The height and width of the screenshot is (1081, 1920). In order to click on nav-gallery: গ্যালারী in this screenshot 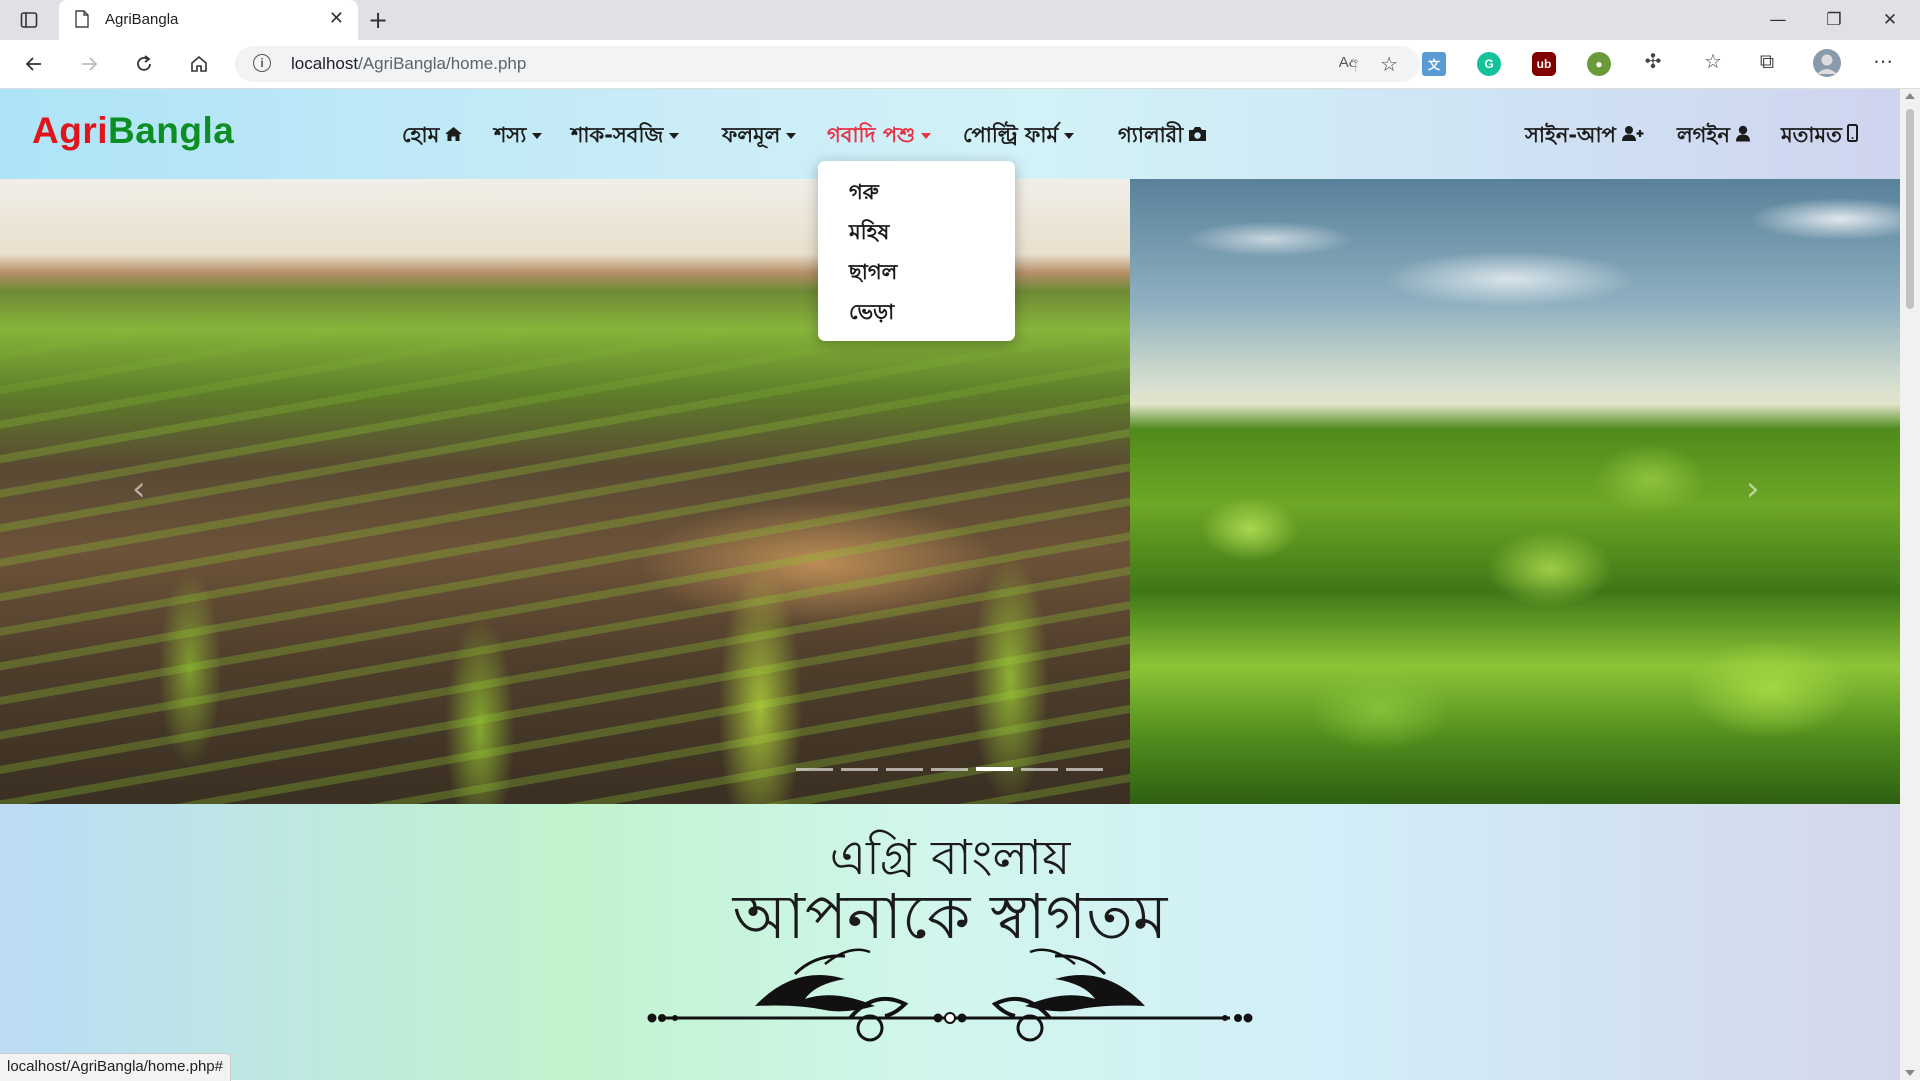, I will do `click(1162, 136)`.